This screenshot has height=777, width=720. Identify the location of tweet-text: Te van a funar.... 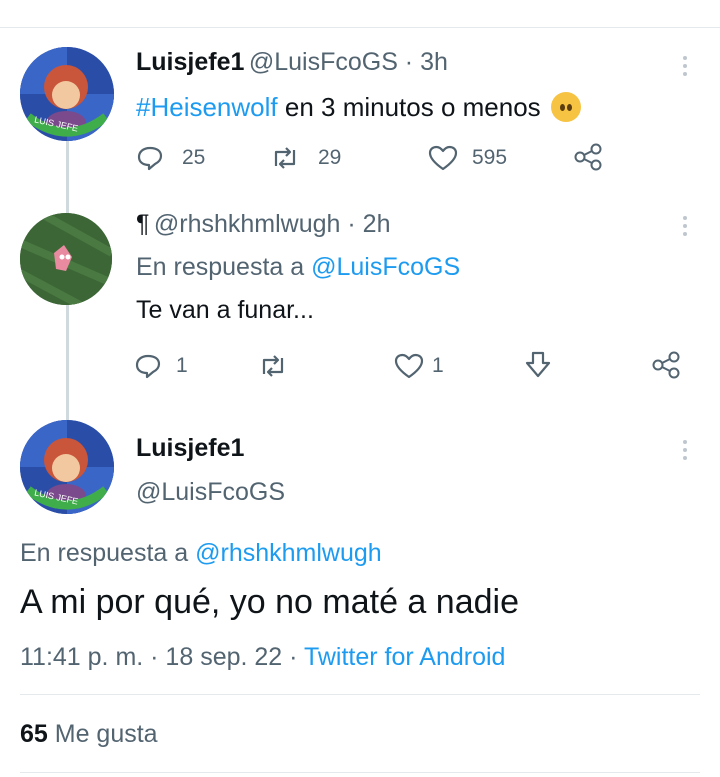
(225, 310).